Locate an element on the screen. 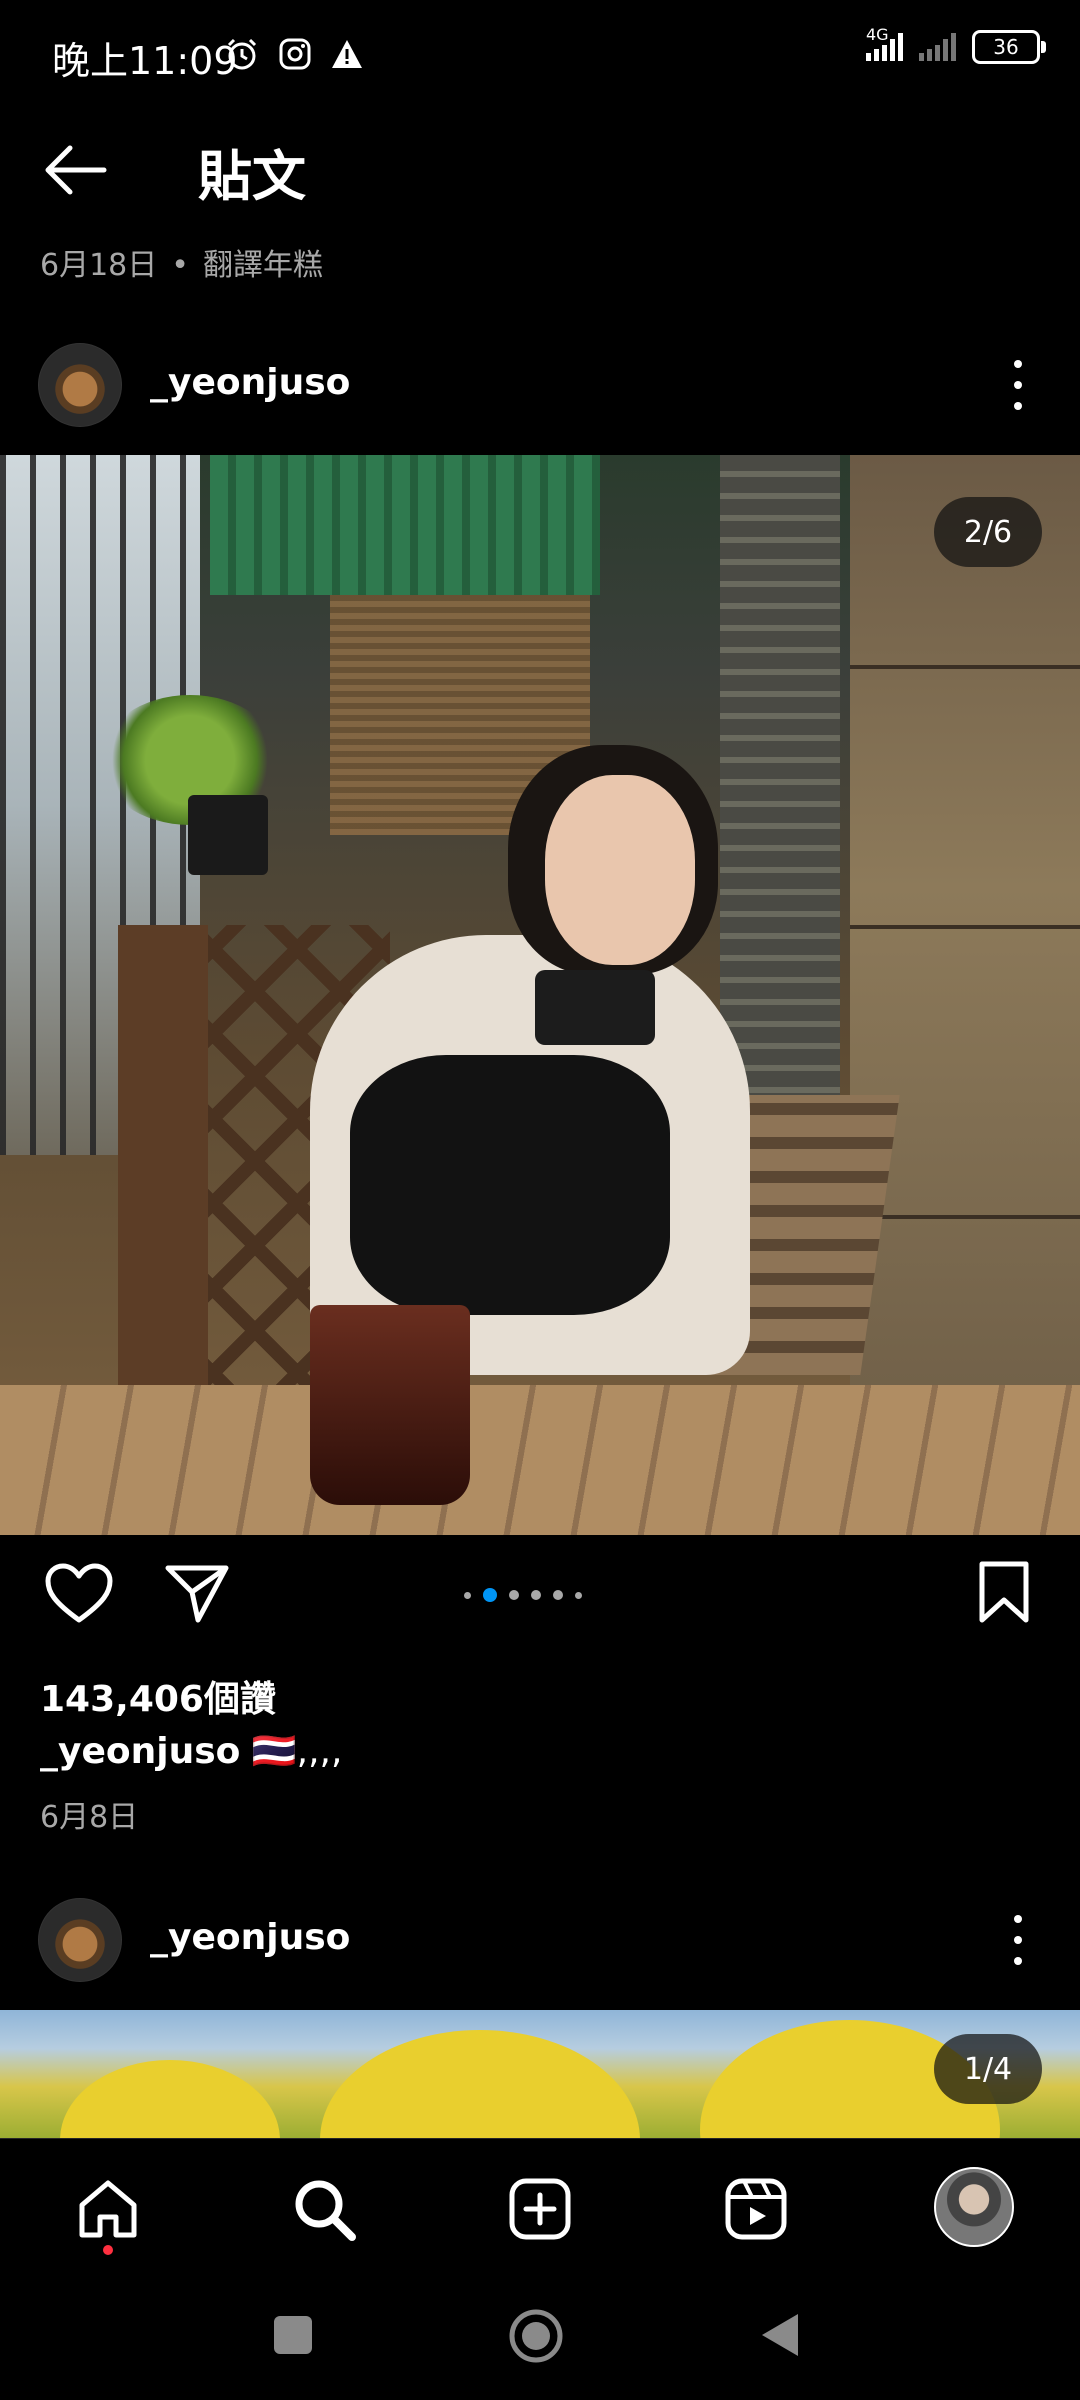  reels-icon is located at coordinates (756, 2209).